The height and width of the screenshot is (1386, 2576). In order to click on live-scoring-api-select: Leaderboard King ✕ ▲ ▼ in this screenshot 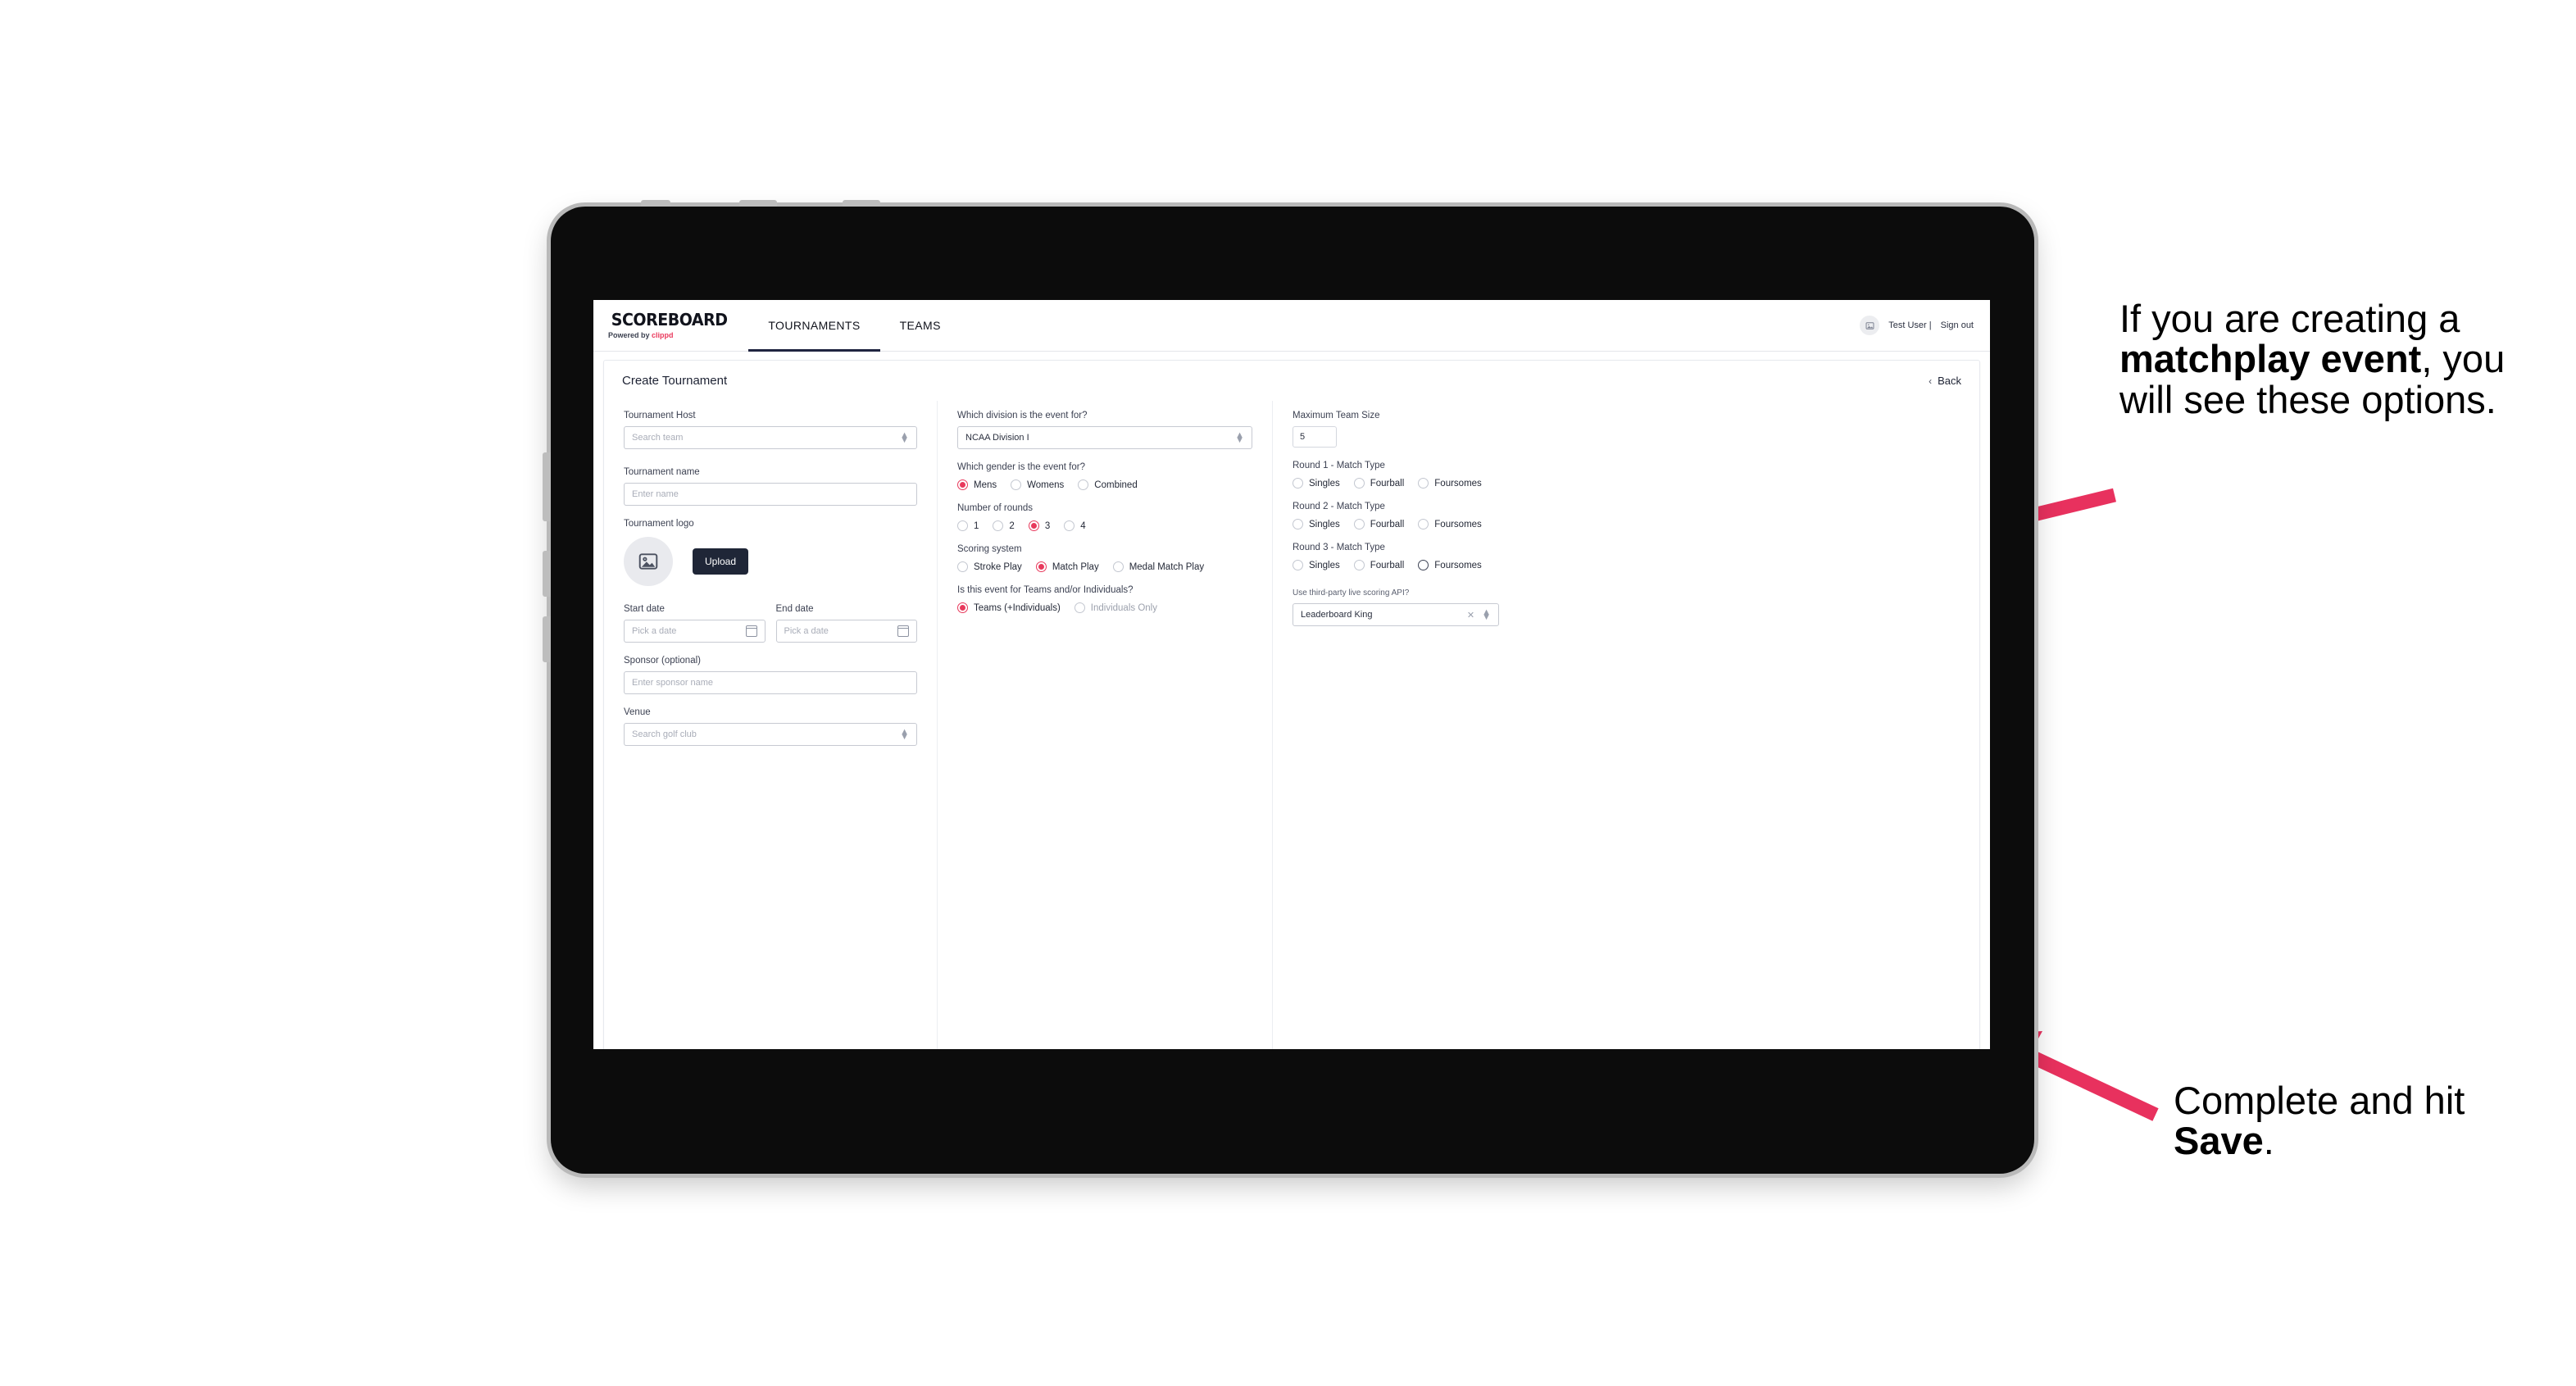, I will do `click(1396, 614)`.